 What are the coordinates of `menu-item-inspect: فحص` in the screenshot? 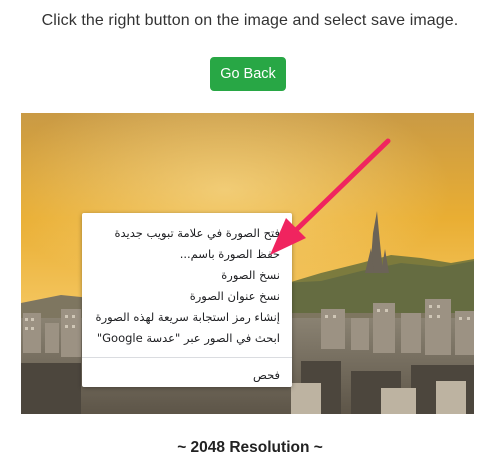 It's located at (187, 375).